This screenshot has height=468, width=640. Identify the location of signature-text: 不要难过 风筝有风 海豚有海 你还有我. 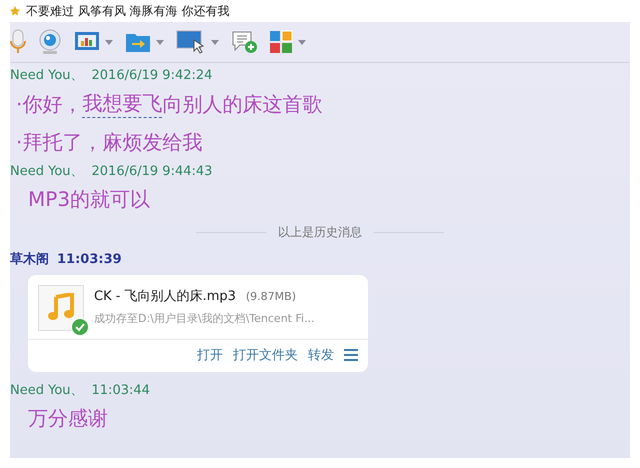
(128, 11).